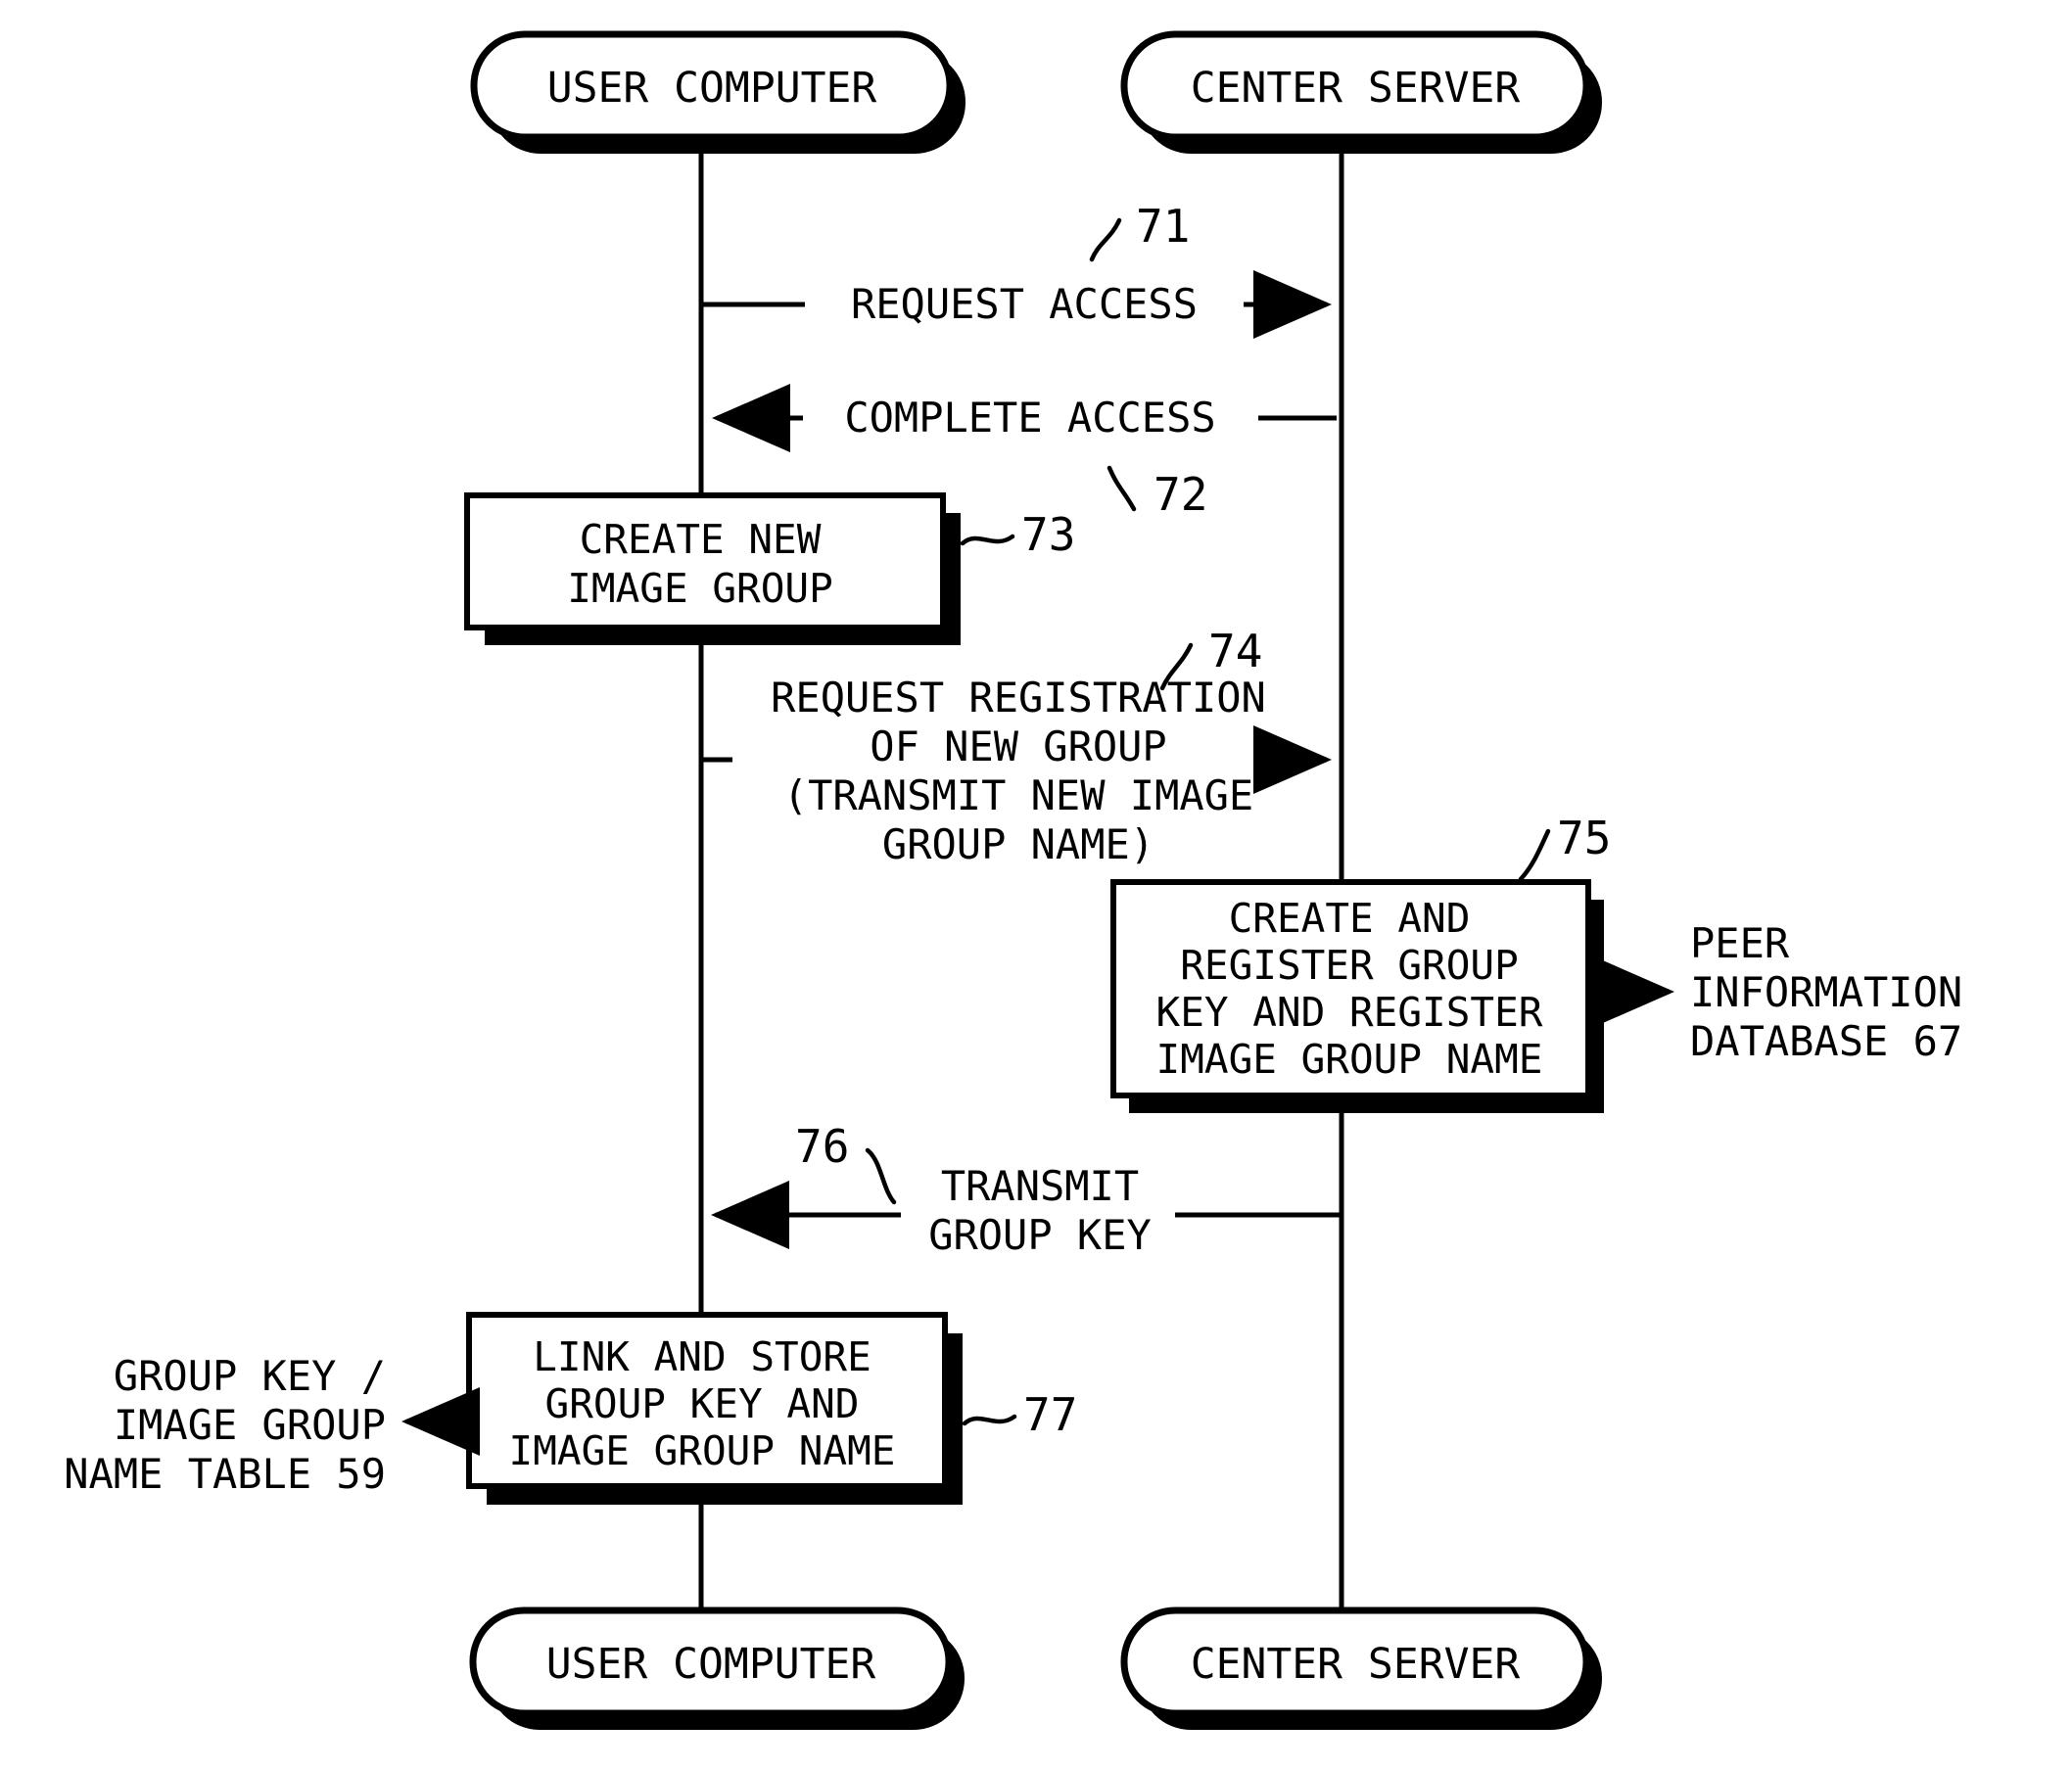  I want to click on ref-numeral-73: 73, so click(1048, 534).